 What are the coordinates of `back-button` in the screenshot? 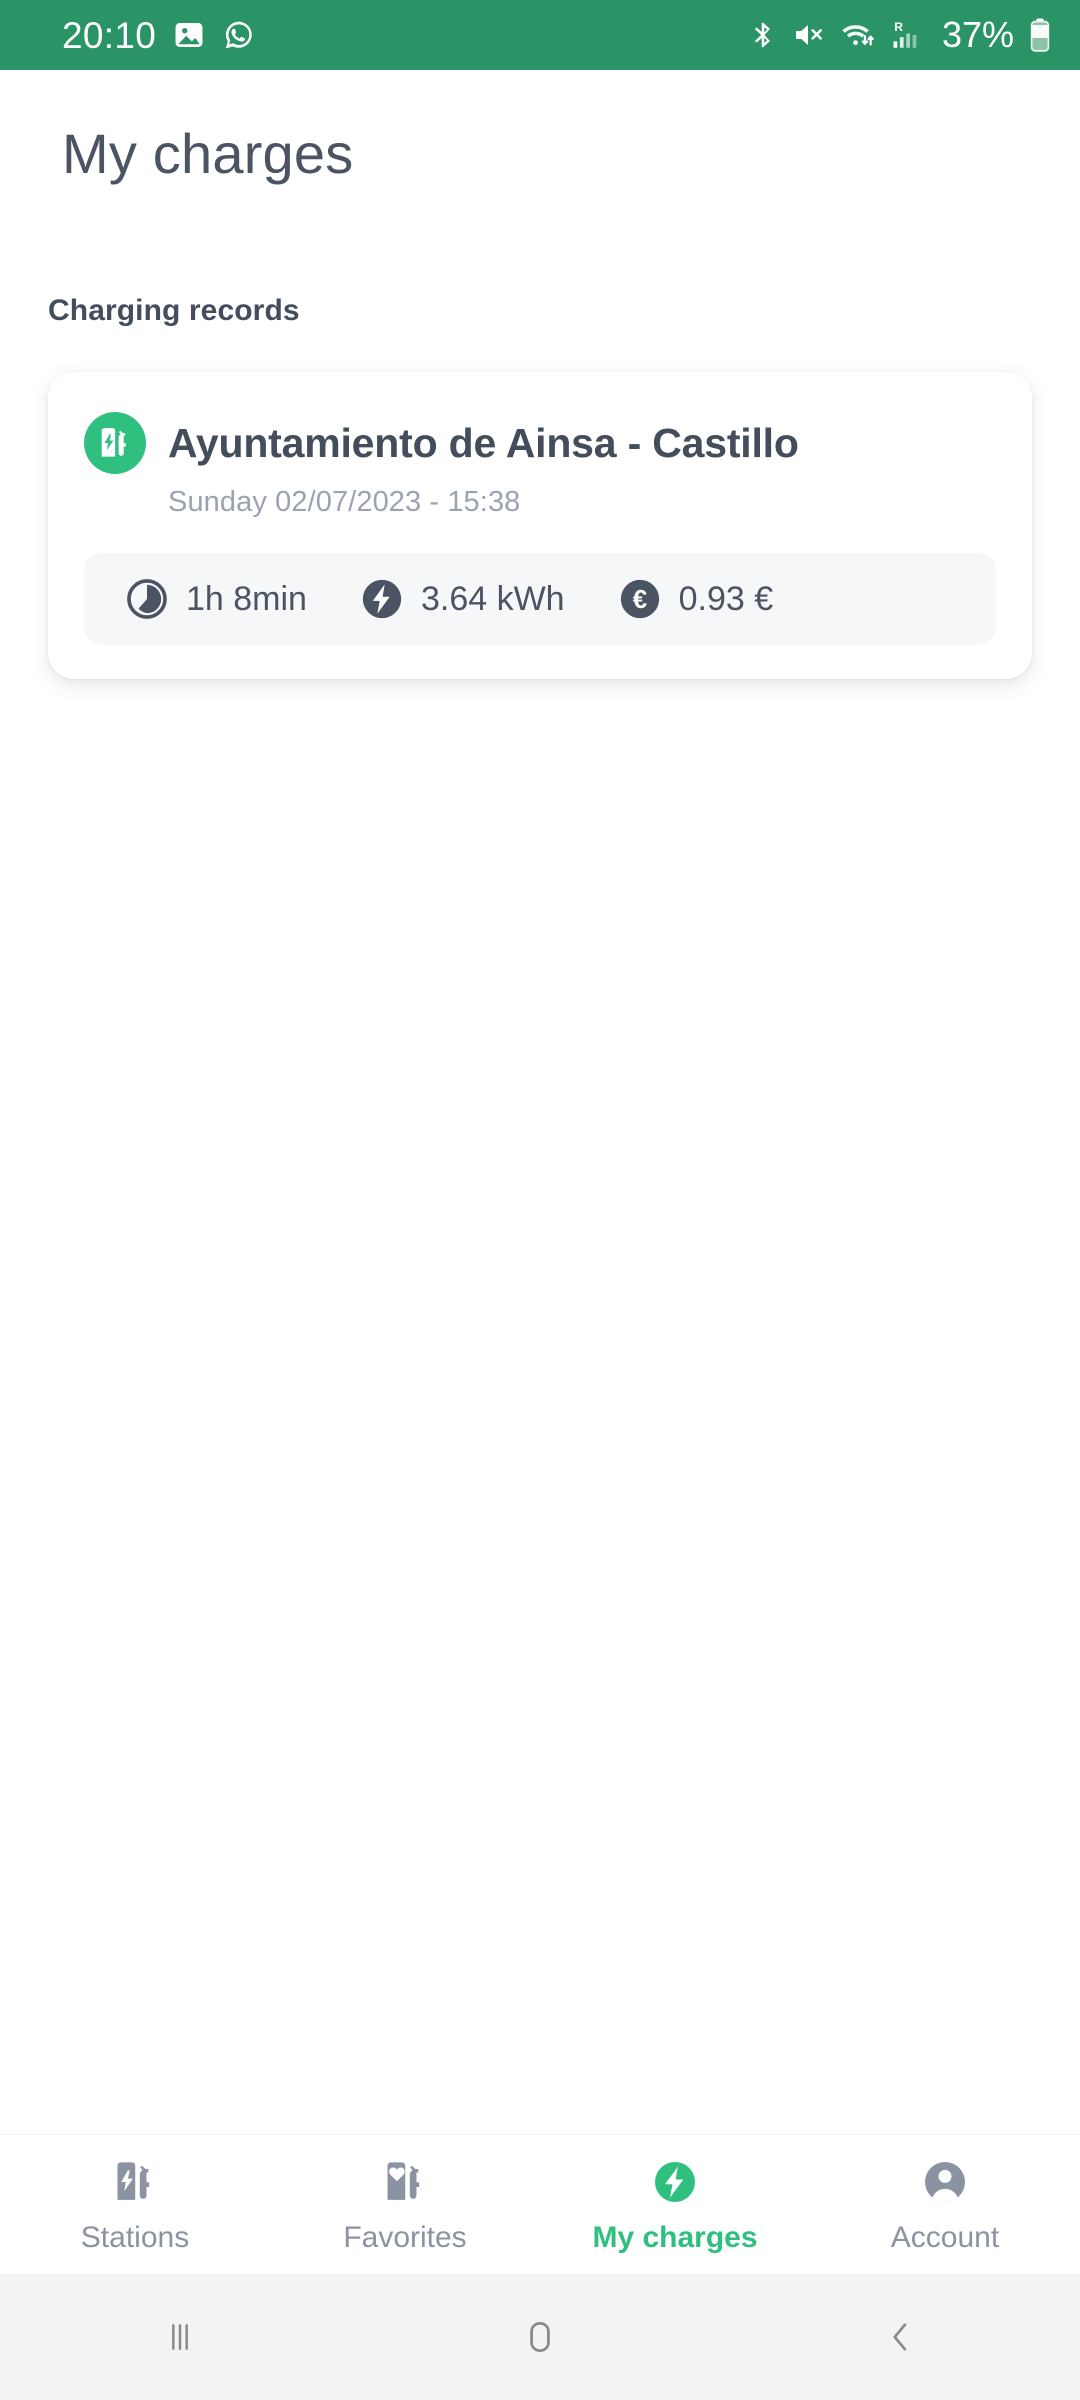 It's located at (900, 2337).